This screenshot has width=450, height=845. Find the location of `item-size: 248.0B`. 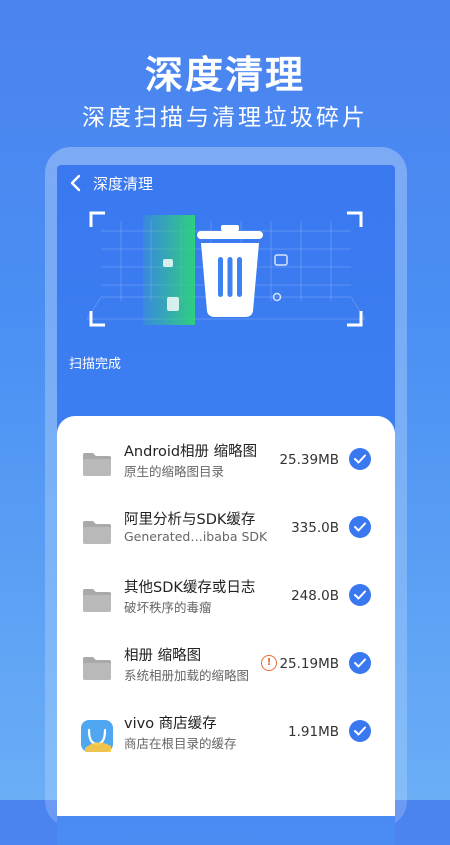

item-size: 248.0B is located at coordinates (315, 596).